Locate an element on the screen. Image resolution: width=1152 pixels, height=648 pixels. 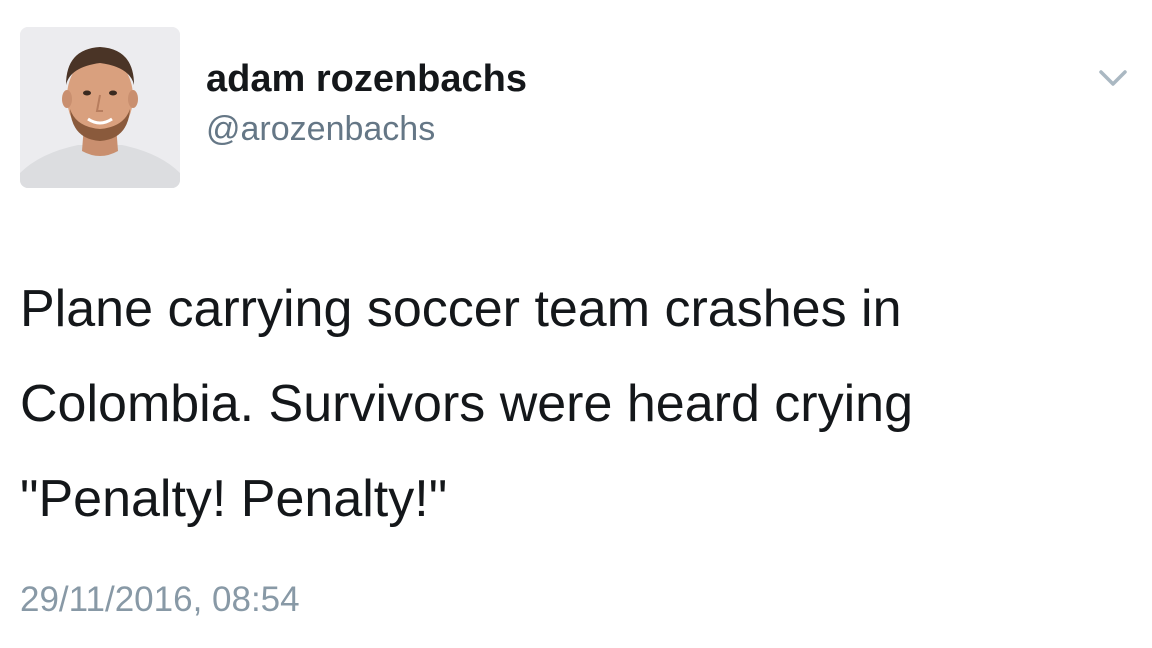
tweet-timestamp: 29/11/2016, 08:54 is located at coordinates (160, 600).